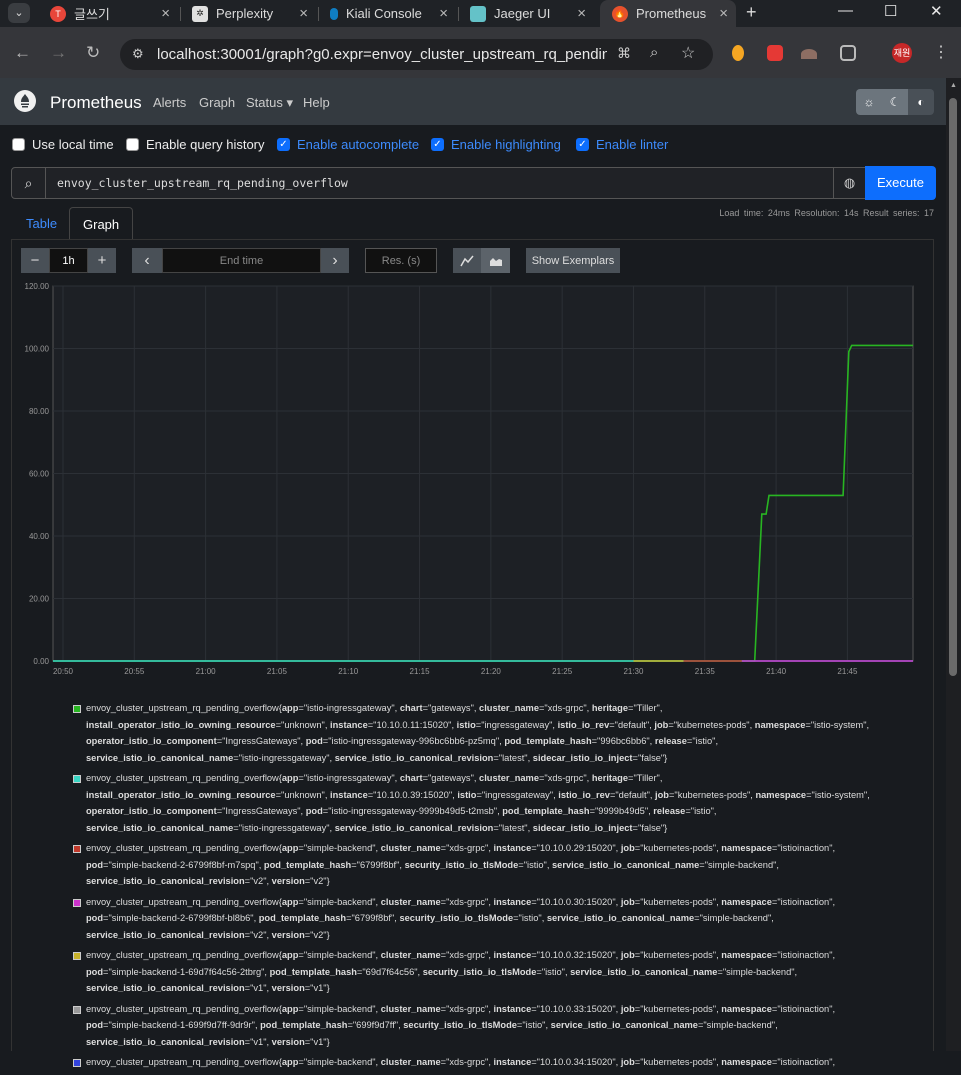 Image resolution: width=961 pixels, height=1075 pixels. I want to click on window-close-icon: ✕, so click(936, 11).